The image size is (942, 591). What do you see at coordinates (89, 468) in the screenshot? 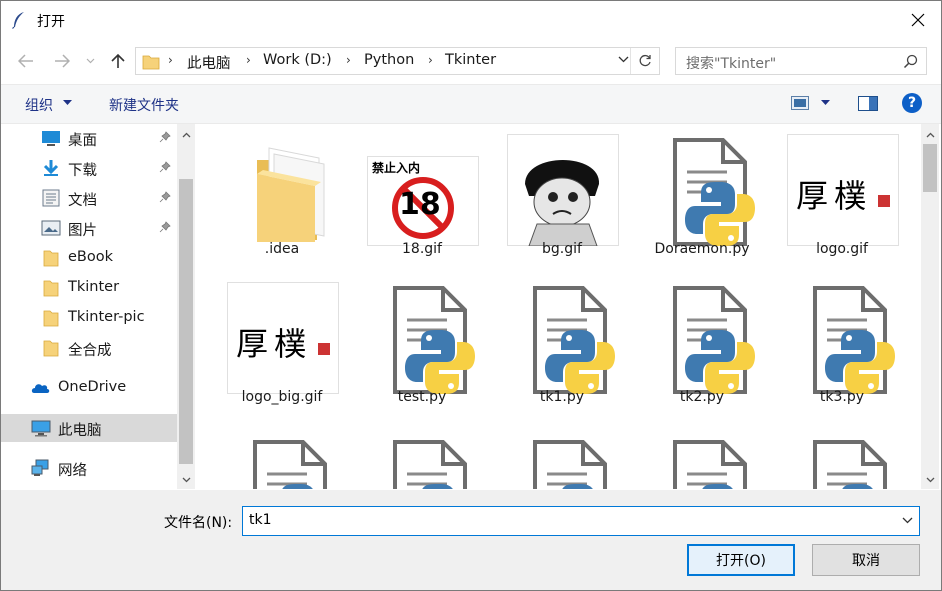
I see `sidebar-item-network: 网络` at bounding box center [89, 468].